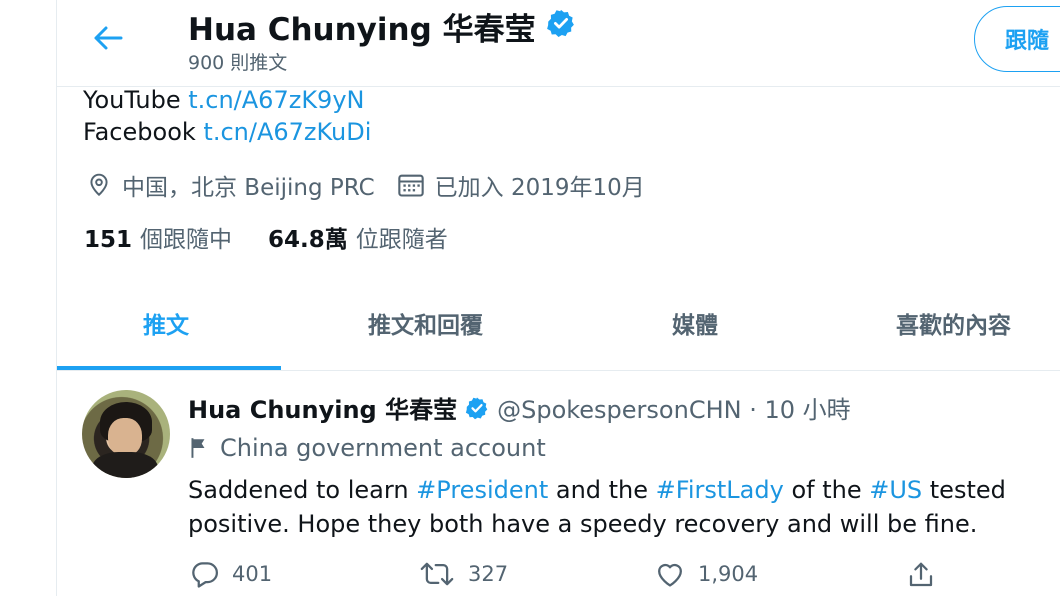 The width and height of the screenshot is (1060, 596). I want to click on like-count: 1,904, so click(728, 574).